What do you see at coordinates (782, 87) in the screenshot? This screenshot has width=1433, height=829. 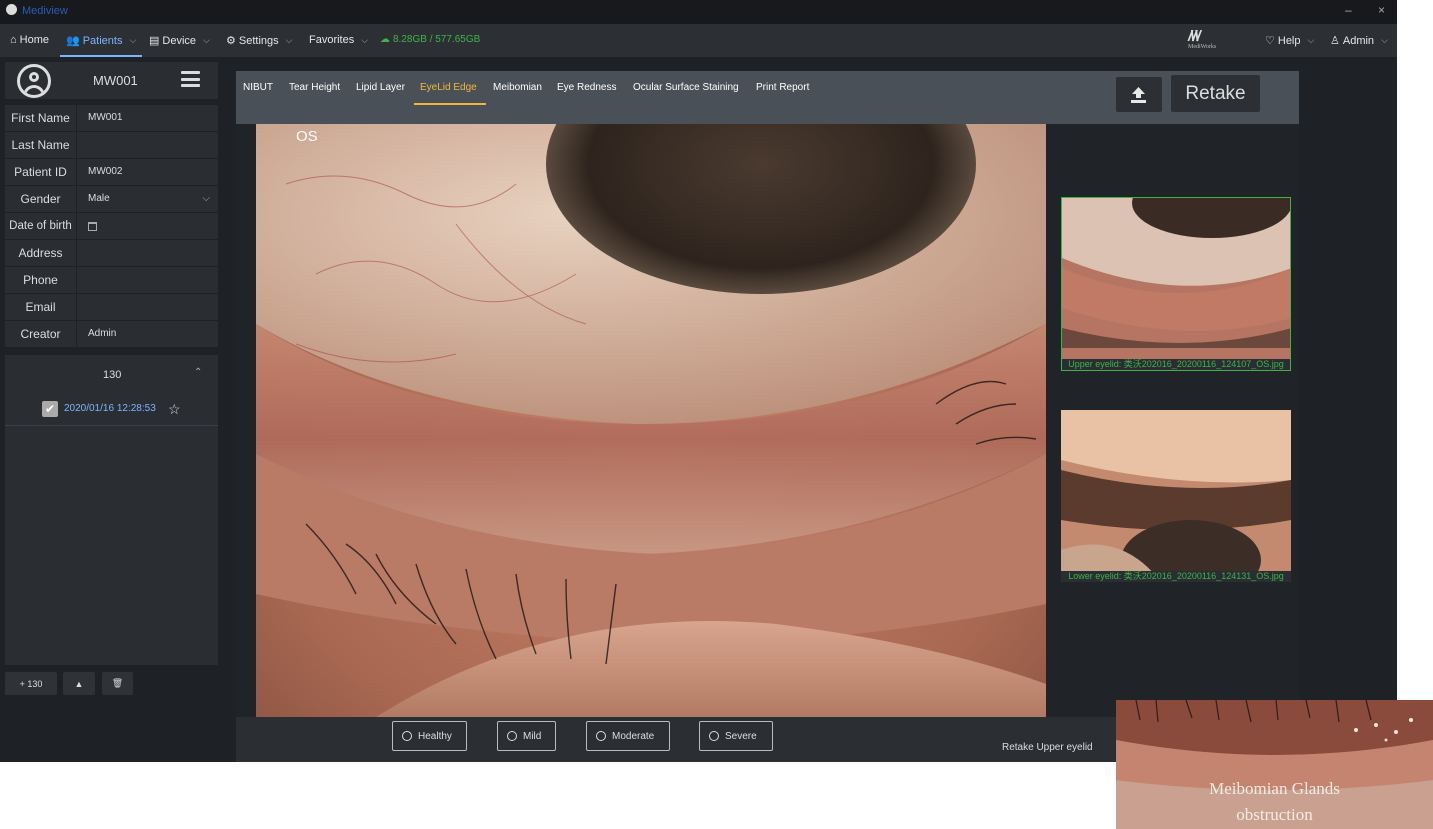 I see `tab-print-report: Print Report` at bounding box center [782, 87].